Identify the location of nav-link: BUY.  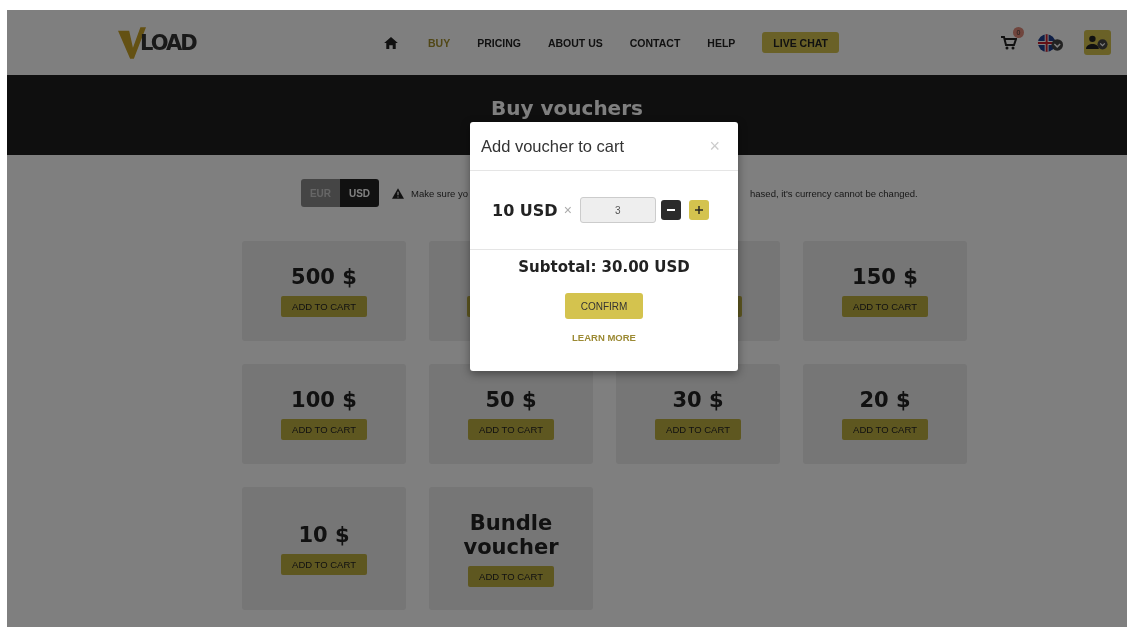
(439, 42).